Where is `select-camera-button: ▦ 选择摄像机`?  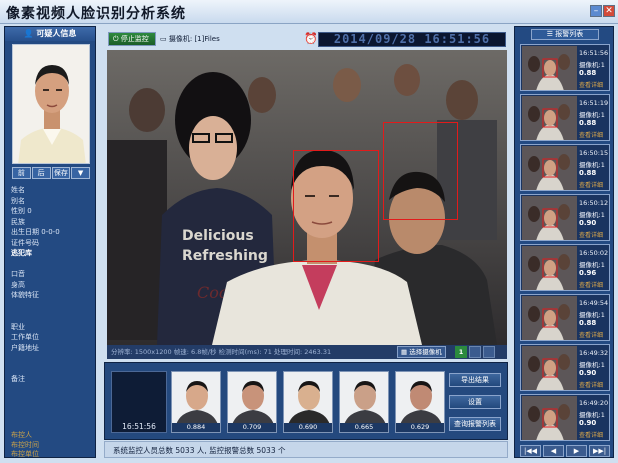 select-camera-button: ▦ 选择摄像机 is located at coordinates (421, 352).